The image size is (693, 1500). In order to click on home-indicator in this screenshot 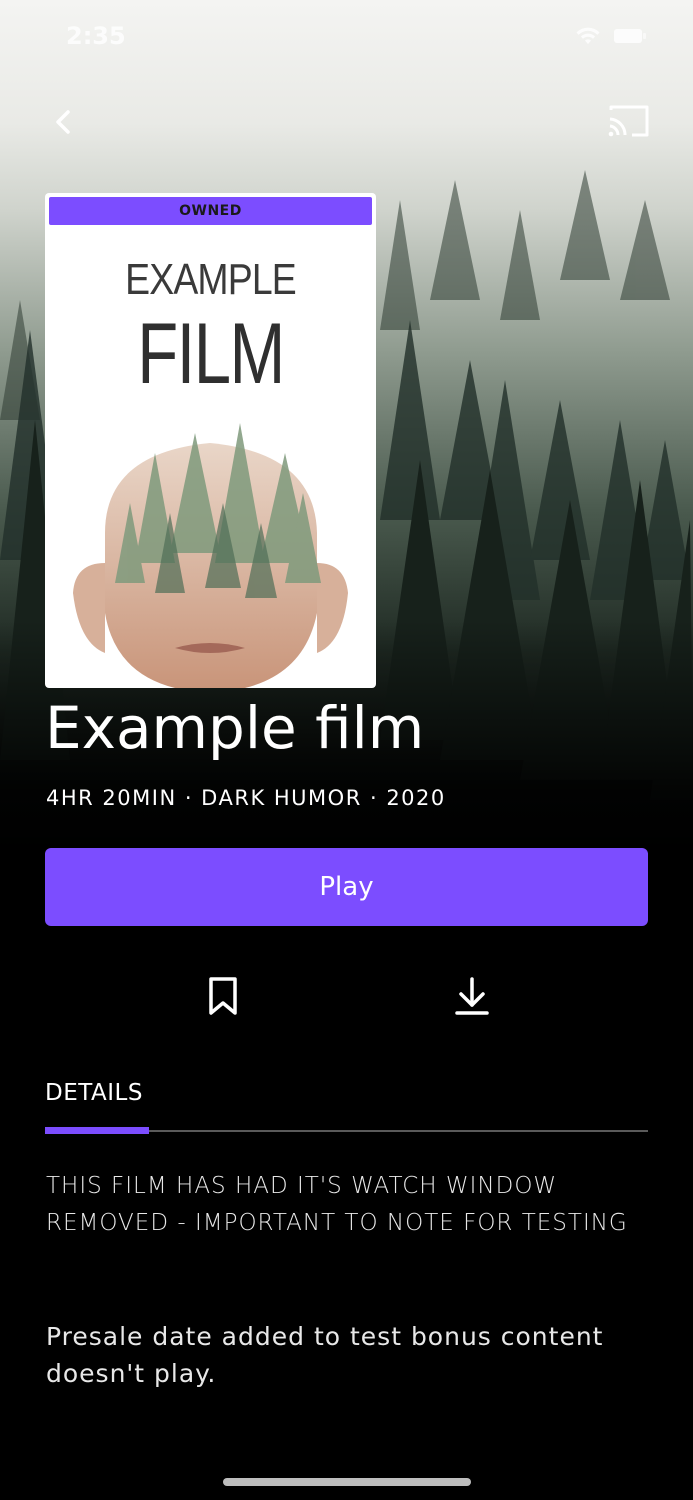, I will do `click(347, 1482)`.